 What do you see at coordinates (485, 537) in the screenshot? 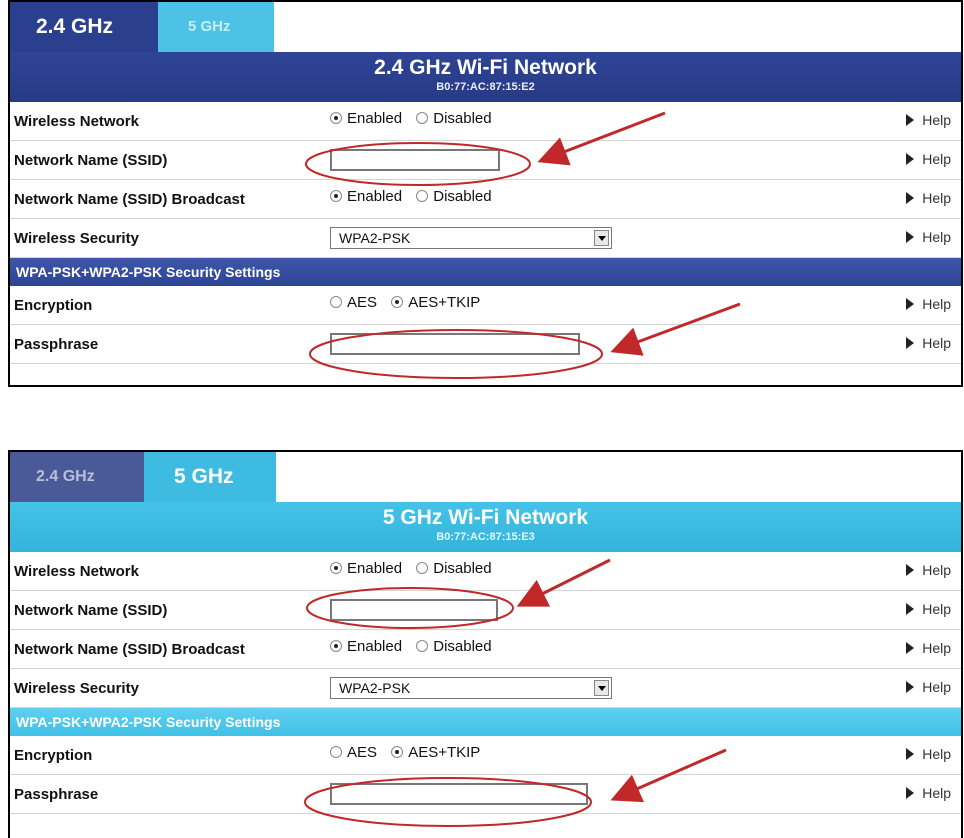
I see `mac-address: B0:77:AC:87:15:E3` at bounding box center [485, 537].